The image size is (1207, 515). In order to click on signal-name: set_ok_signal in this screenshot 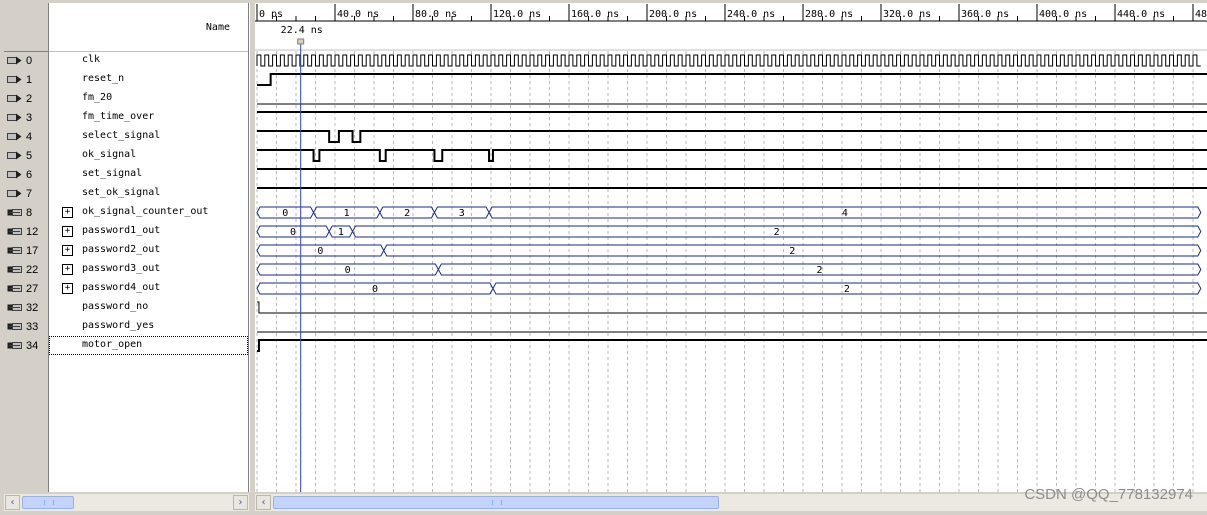, I will do `click(121, 192)`.